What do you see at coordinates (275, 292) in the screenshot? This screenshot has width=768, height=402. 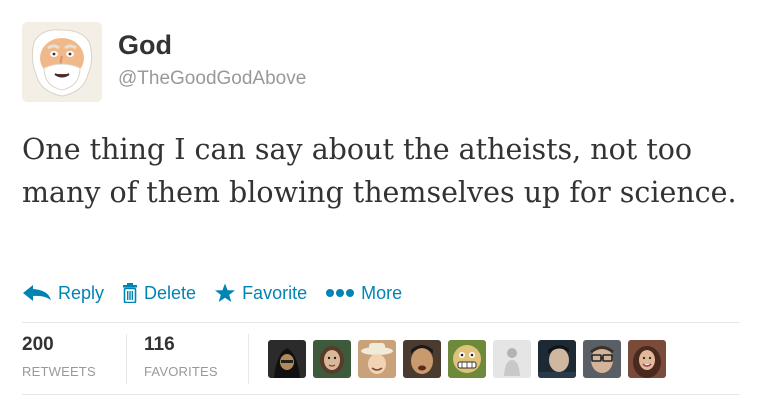 I see `favorite-label: Favorite` at bounding box center [275, 292].